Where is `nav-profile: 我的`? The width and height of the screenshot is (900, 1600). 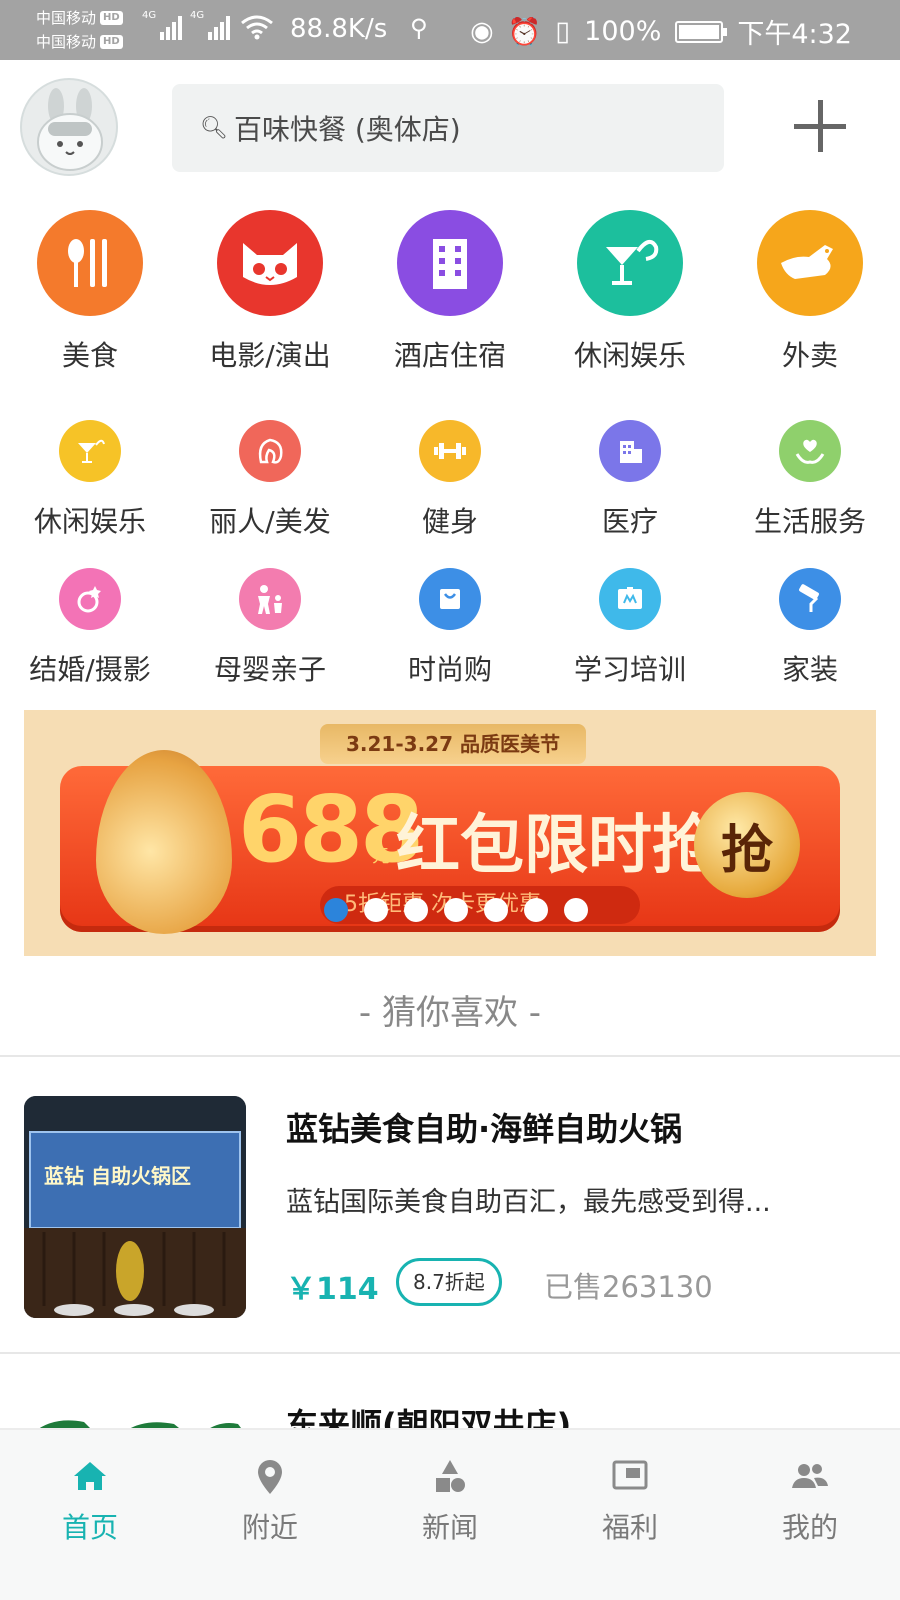 nav-profile: 我的 is located at coordinates (810, 1515).